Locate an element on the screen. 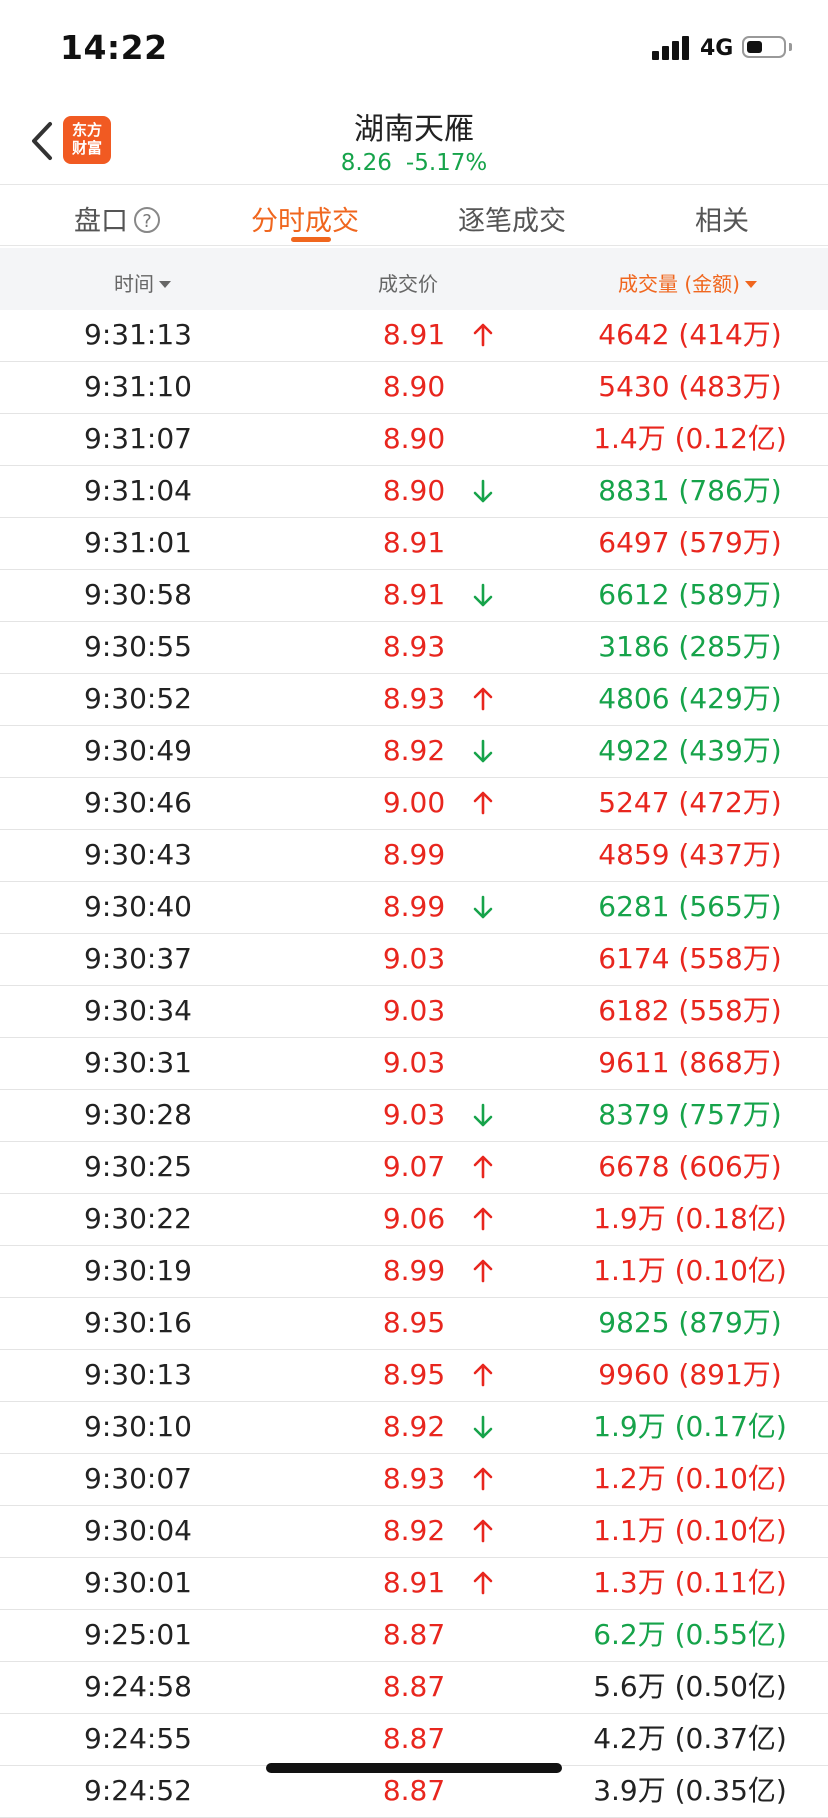  trade-price: 8.92 is located at coordinates (414, 750).